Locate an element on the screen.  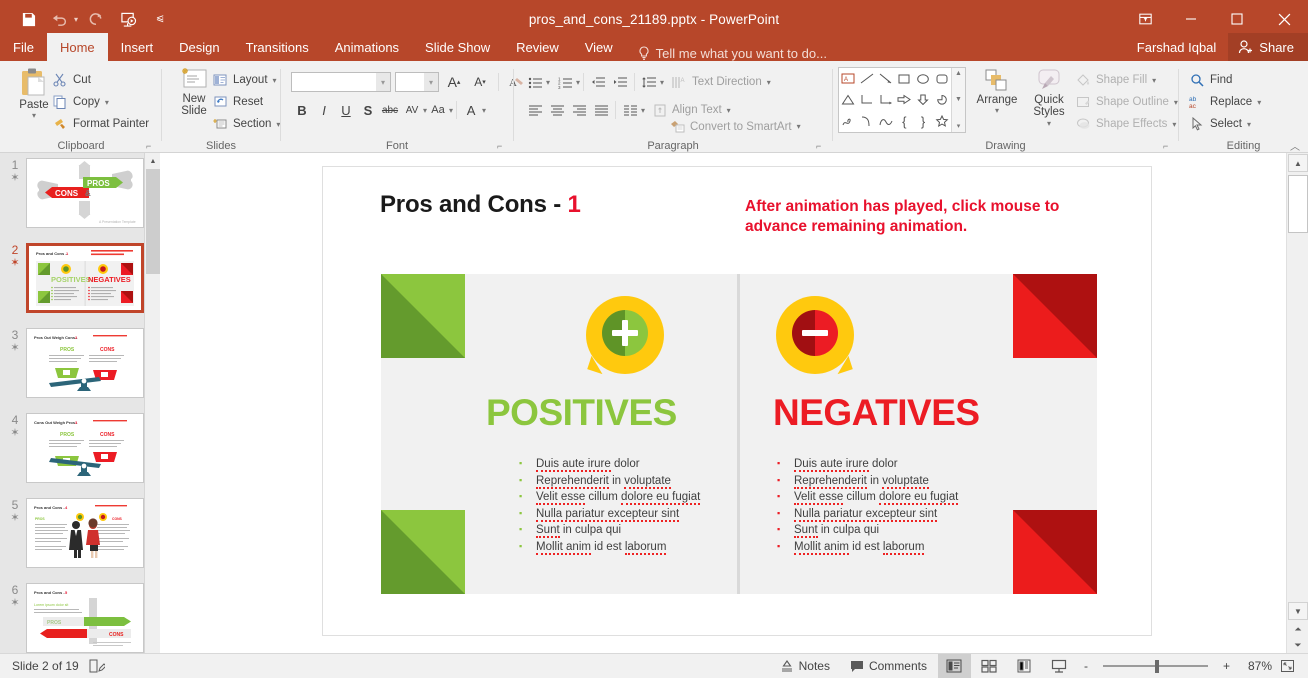
negatives-heading: NEGATIVES is located at coordinates (876, 413).